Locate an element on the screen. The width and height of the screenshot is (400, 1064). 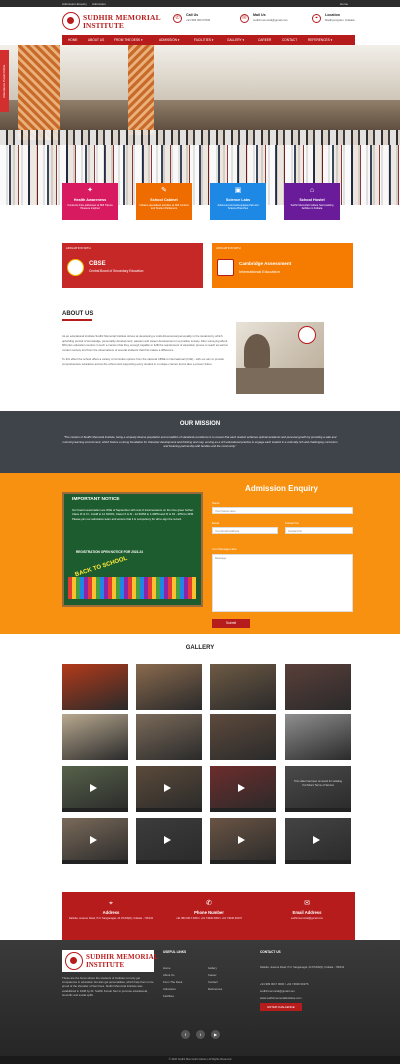
nav-admission: ADMISSION ▾ is located at coordinates (169, 40).